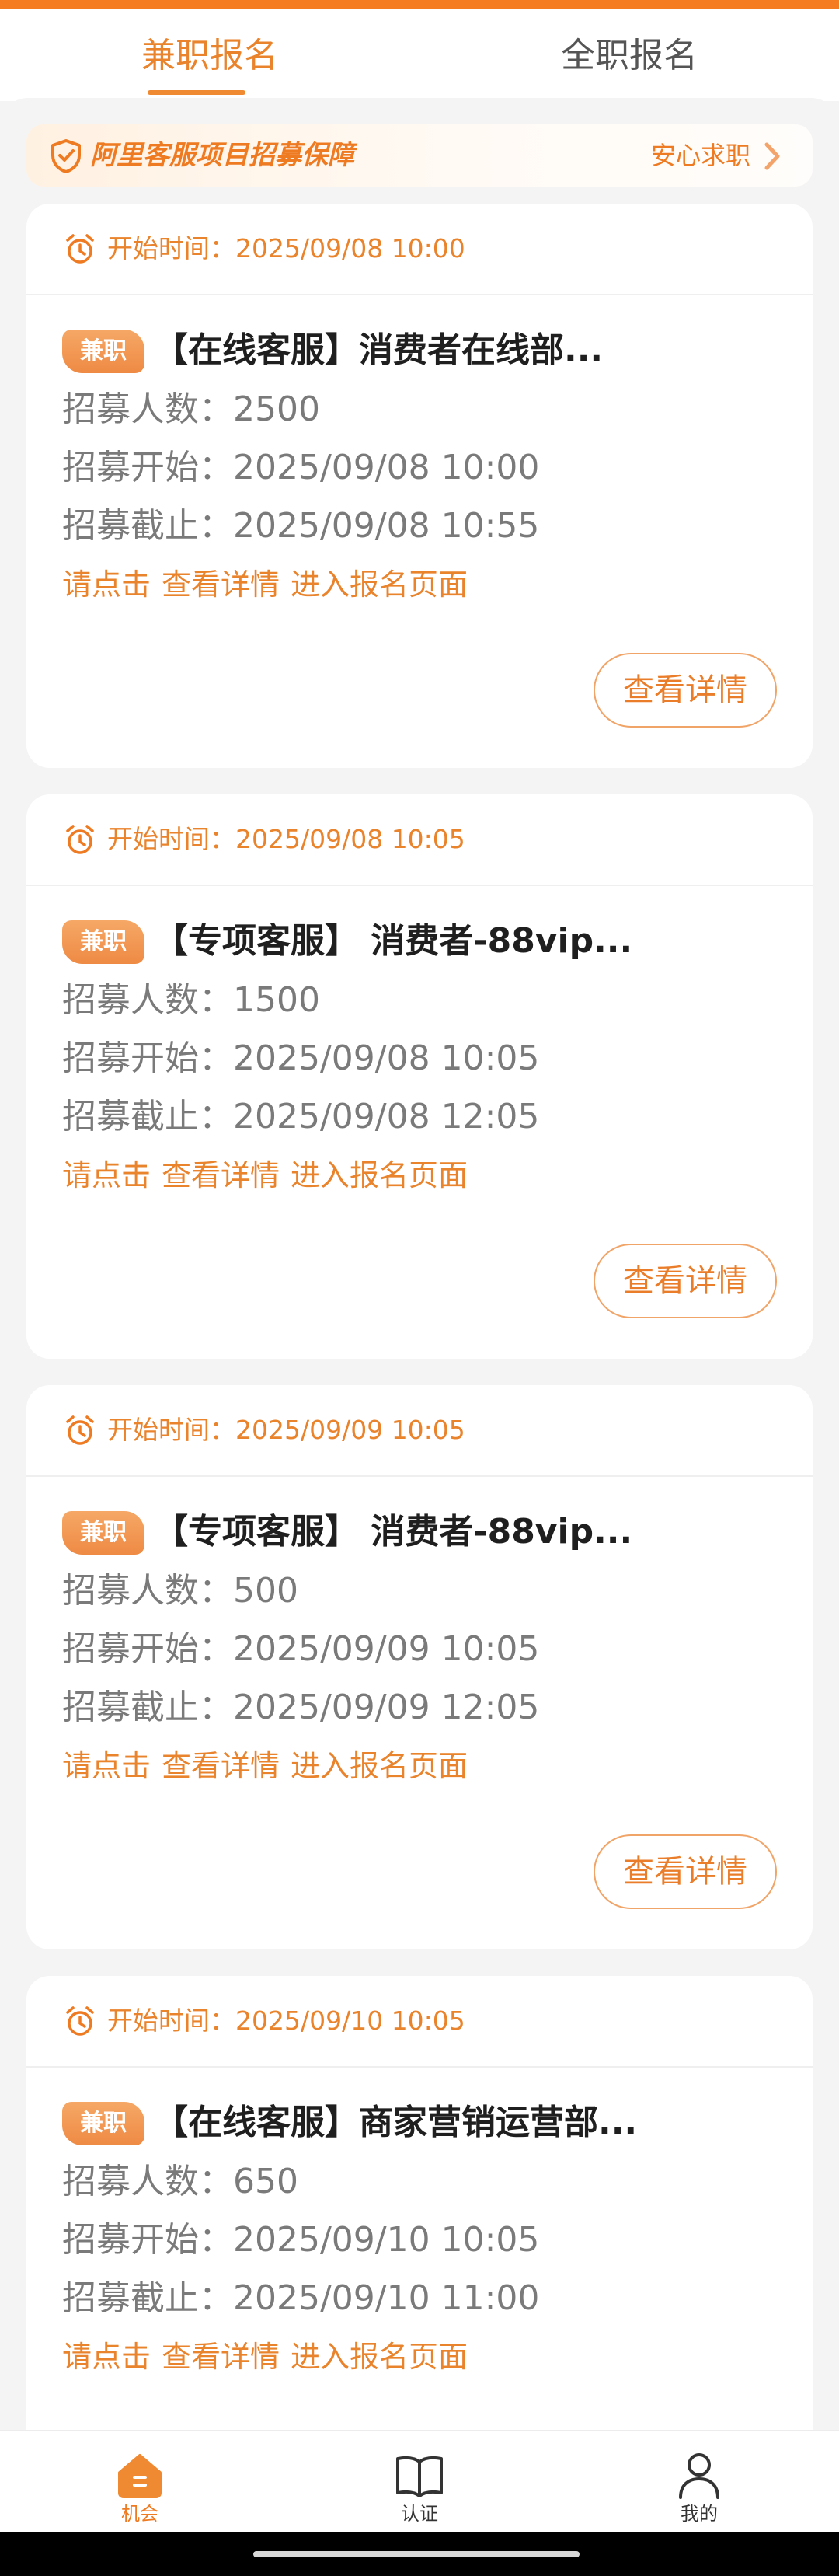 Image resolution: width=839 pixels, height=2576 pixels. Describe the element at coordinates (301, 1708) in the screenshot. I see `recruit-deadline: 招募截止：2025/09/09 12:05` at that location.